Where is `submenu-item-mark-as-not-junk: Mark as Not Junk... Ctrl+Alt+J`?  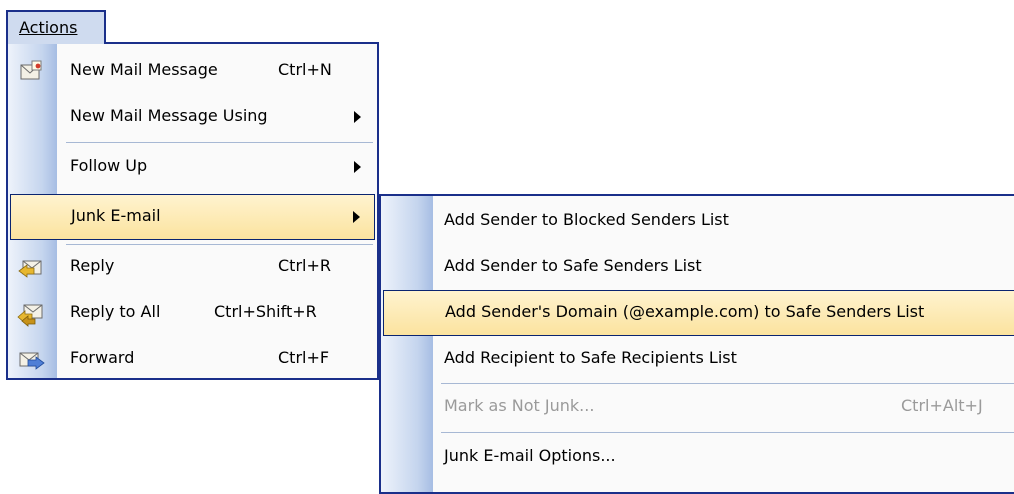 submenu-item-mark-as-not-junk: Mark as Not Junk... Ctrl+Alt+J is located at coordinates (697, 407).